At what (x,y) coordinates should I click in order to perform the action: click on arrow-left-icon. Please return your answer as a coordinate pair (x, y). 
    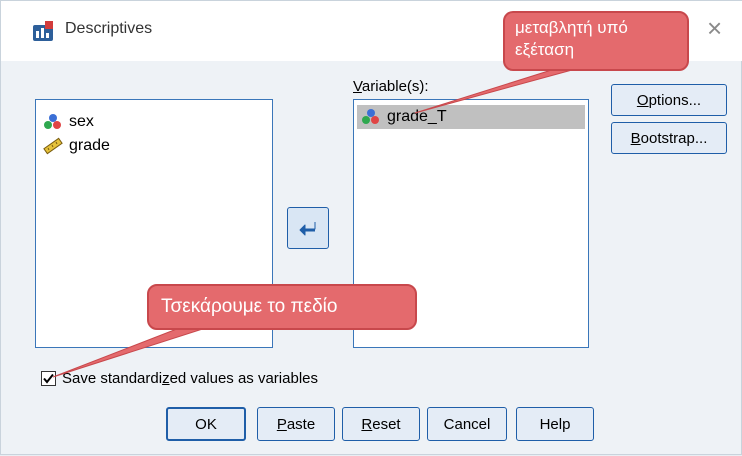
    Looking at the image, I should click on (307, 229).